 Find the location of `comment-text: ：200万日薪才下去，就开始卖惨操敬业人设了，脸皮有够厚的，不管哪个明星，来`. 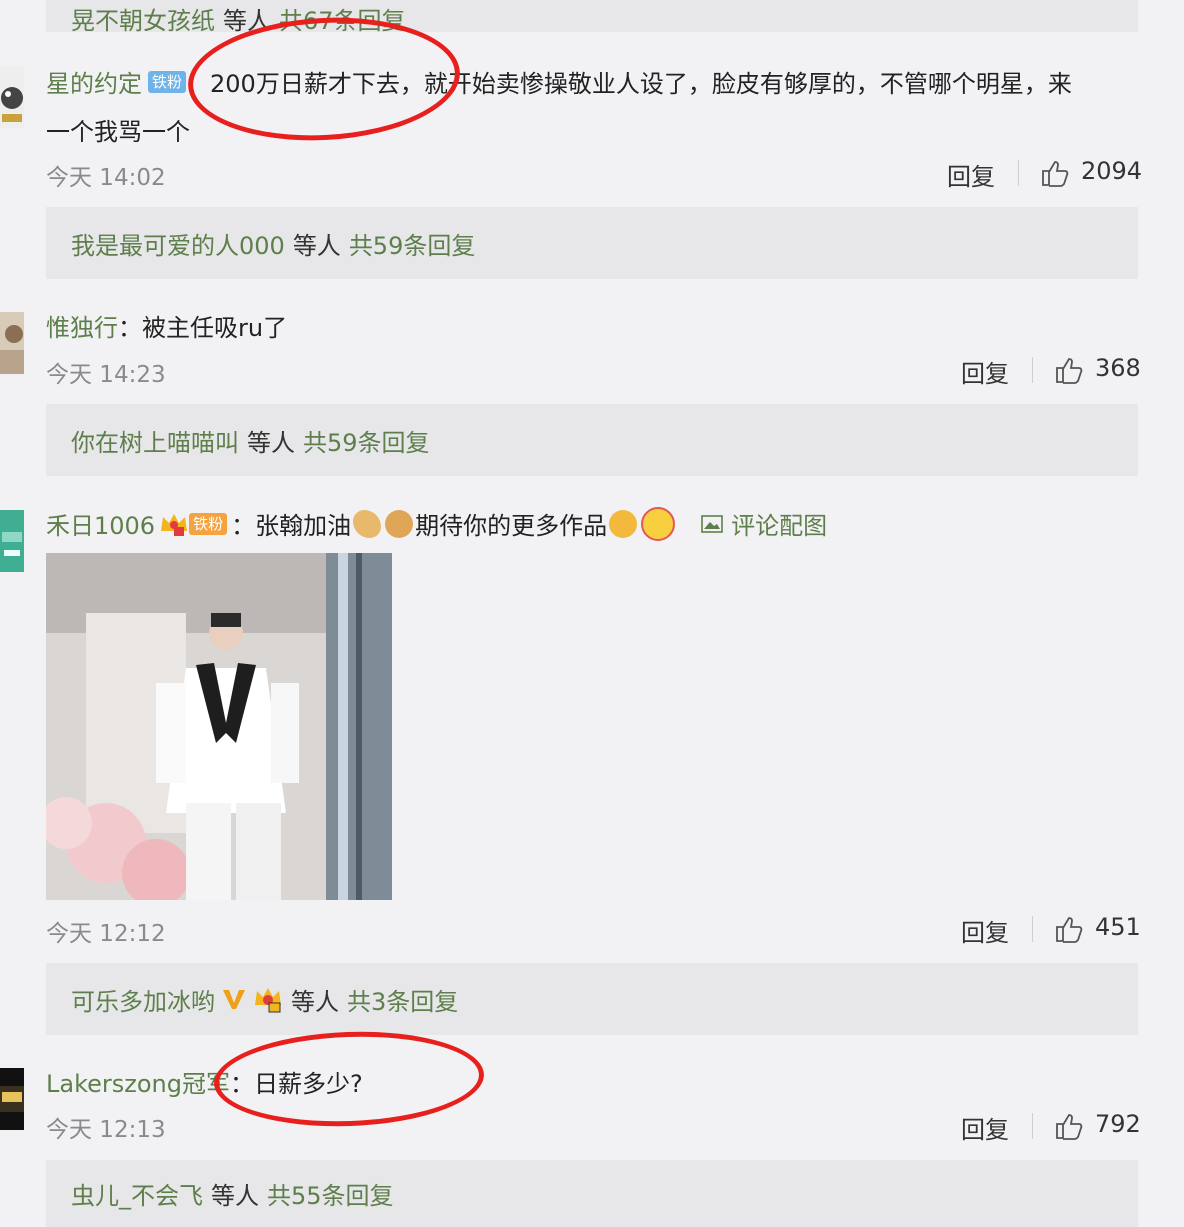

comment-text: ：200万日薪才下去，就开始卖惨操敬业人设了，脸皮有够厚的，不管哪个明星，来 is located at coordinates (629, 84).